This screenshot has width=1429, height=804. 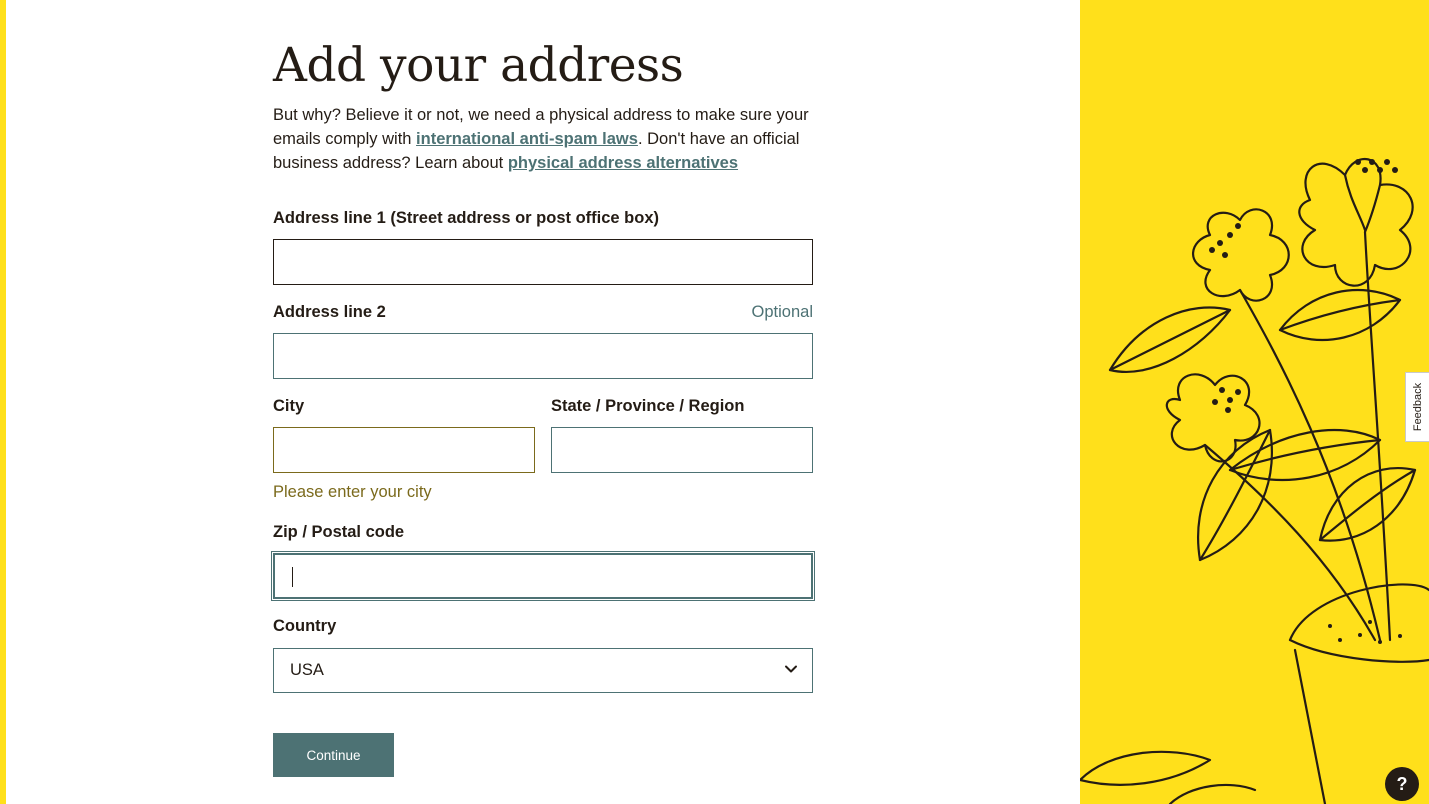 What do you see at coordinates (292, 577) in the screenshot?
I see `text-caret` at bounding box center [292, 577].